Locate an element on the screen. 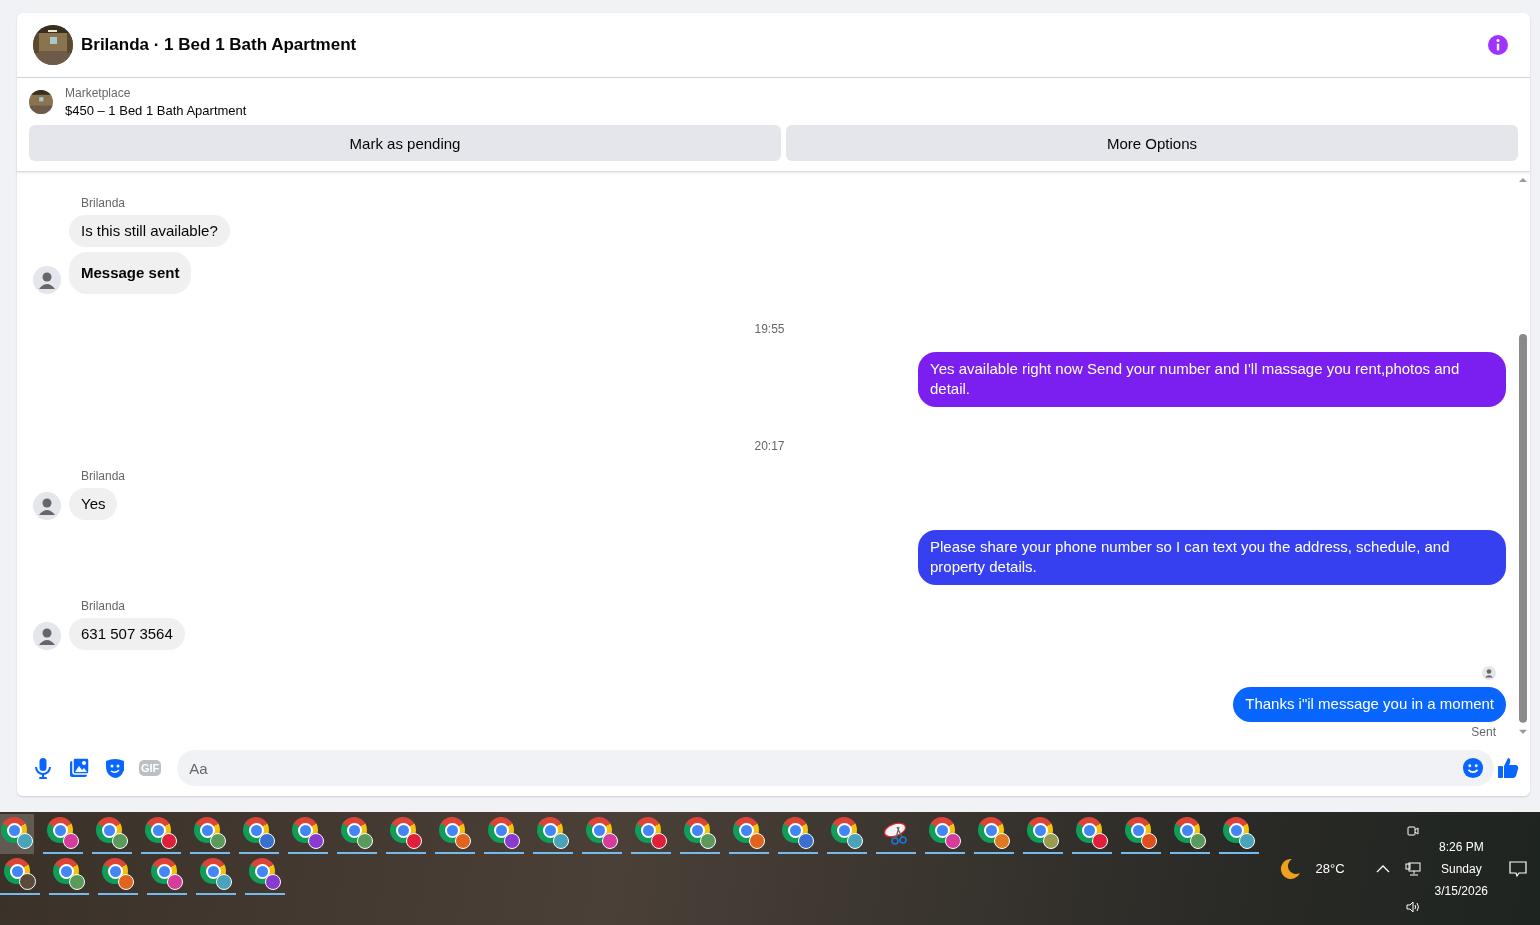 The height and width of the screenshot is (925, 1540). sticker-icon is located at coordinates (115, 768).